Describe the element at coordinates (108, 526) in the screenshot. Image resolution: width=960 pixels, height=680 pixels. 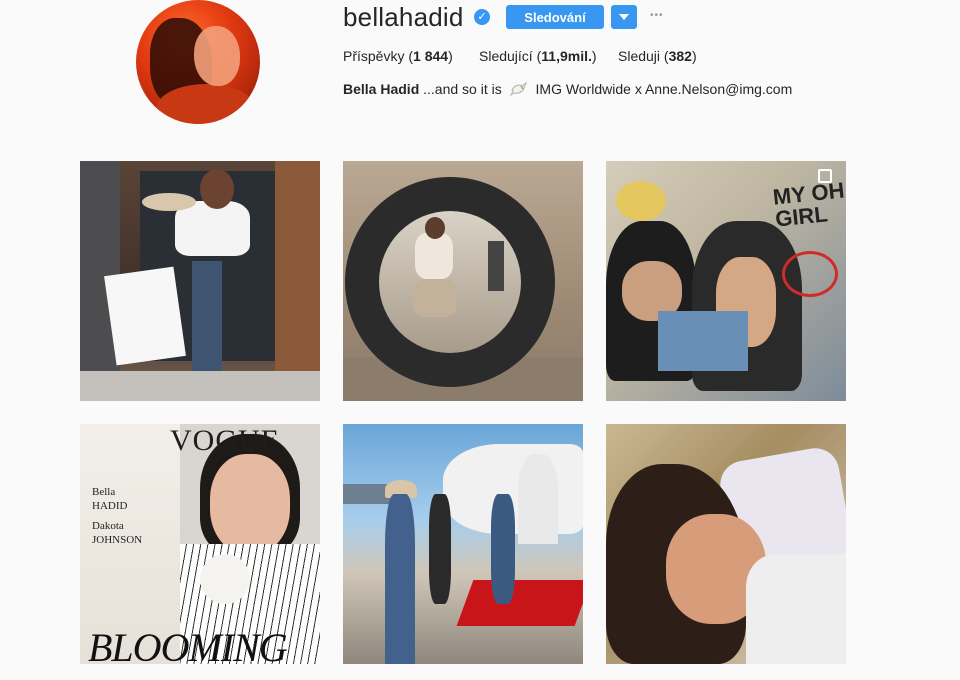
I see `cover-name-3: Dakota` at that location.